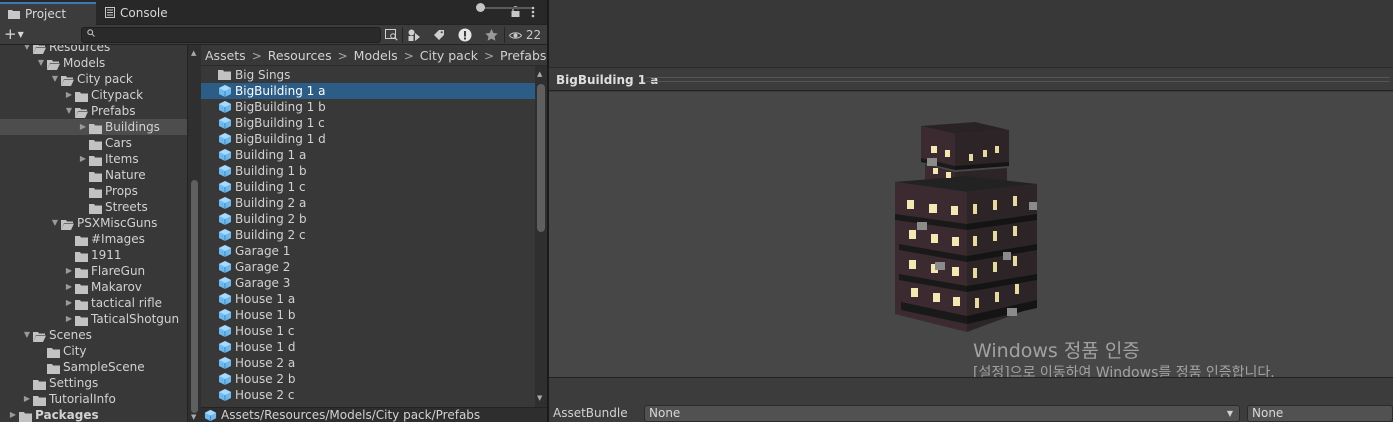 This screenshot has height=422, width=1393. I want to click on tree-item: Streets, so click(93, 207).